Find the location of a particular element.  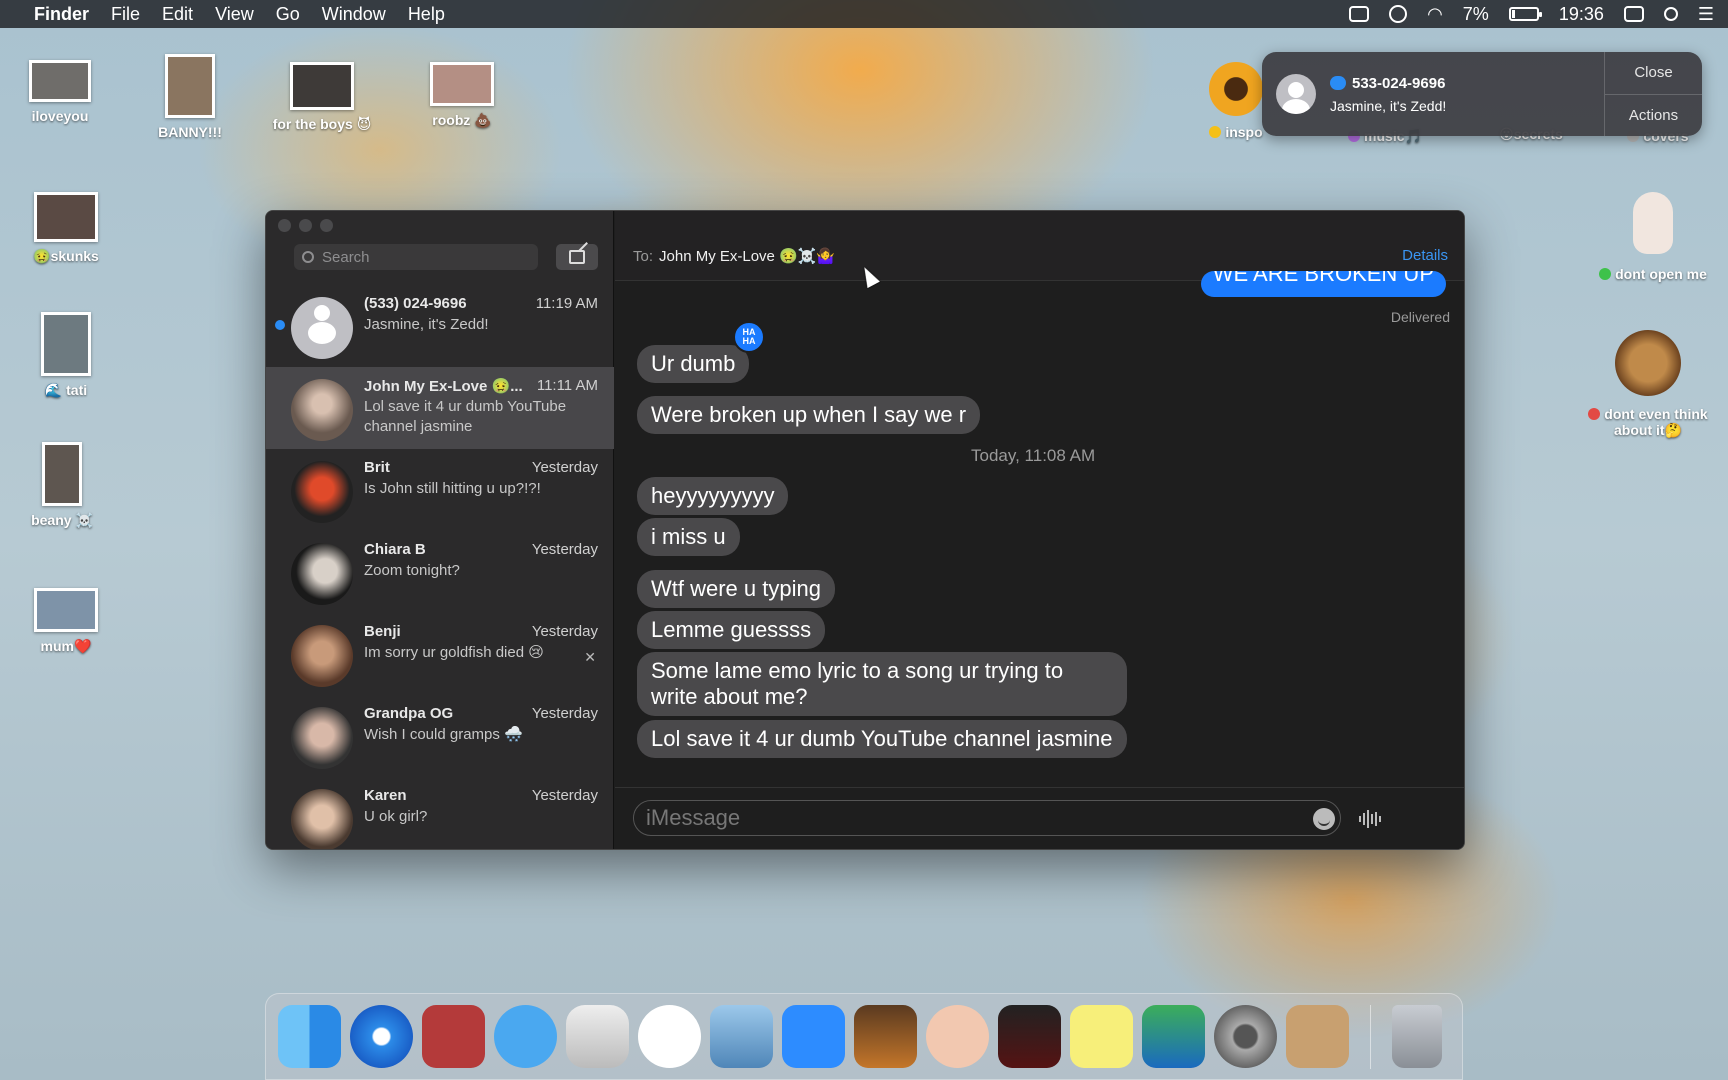

chat-timestamp: Today, 11:08 AM is located at coordinates (1033, 455).